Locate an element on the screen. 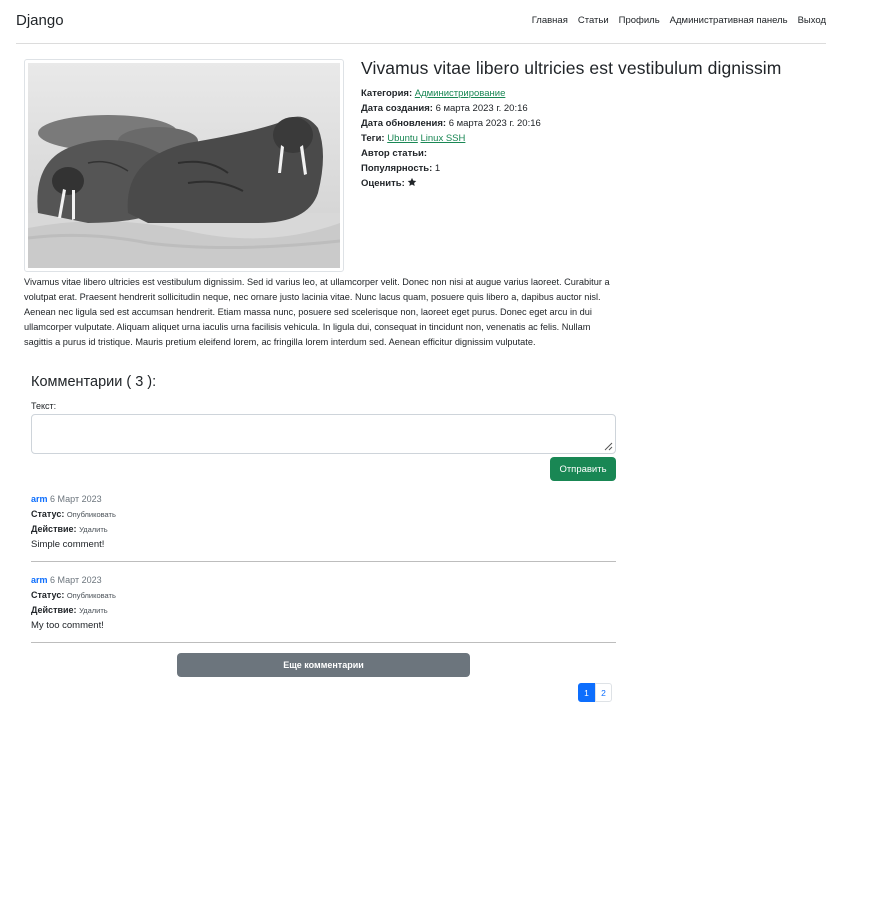 This screenshot has width=870, height=898. comments-heading: Комментарии ( 3 ): is located at coordinates (94, 382).